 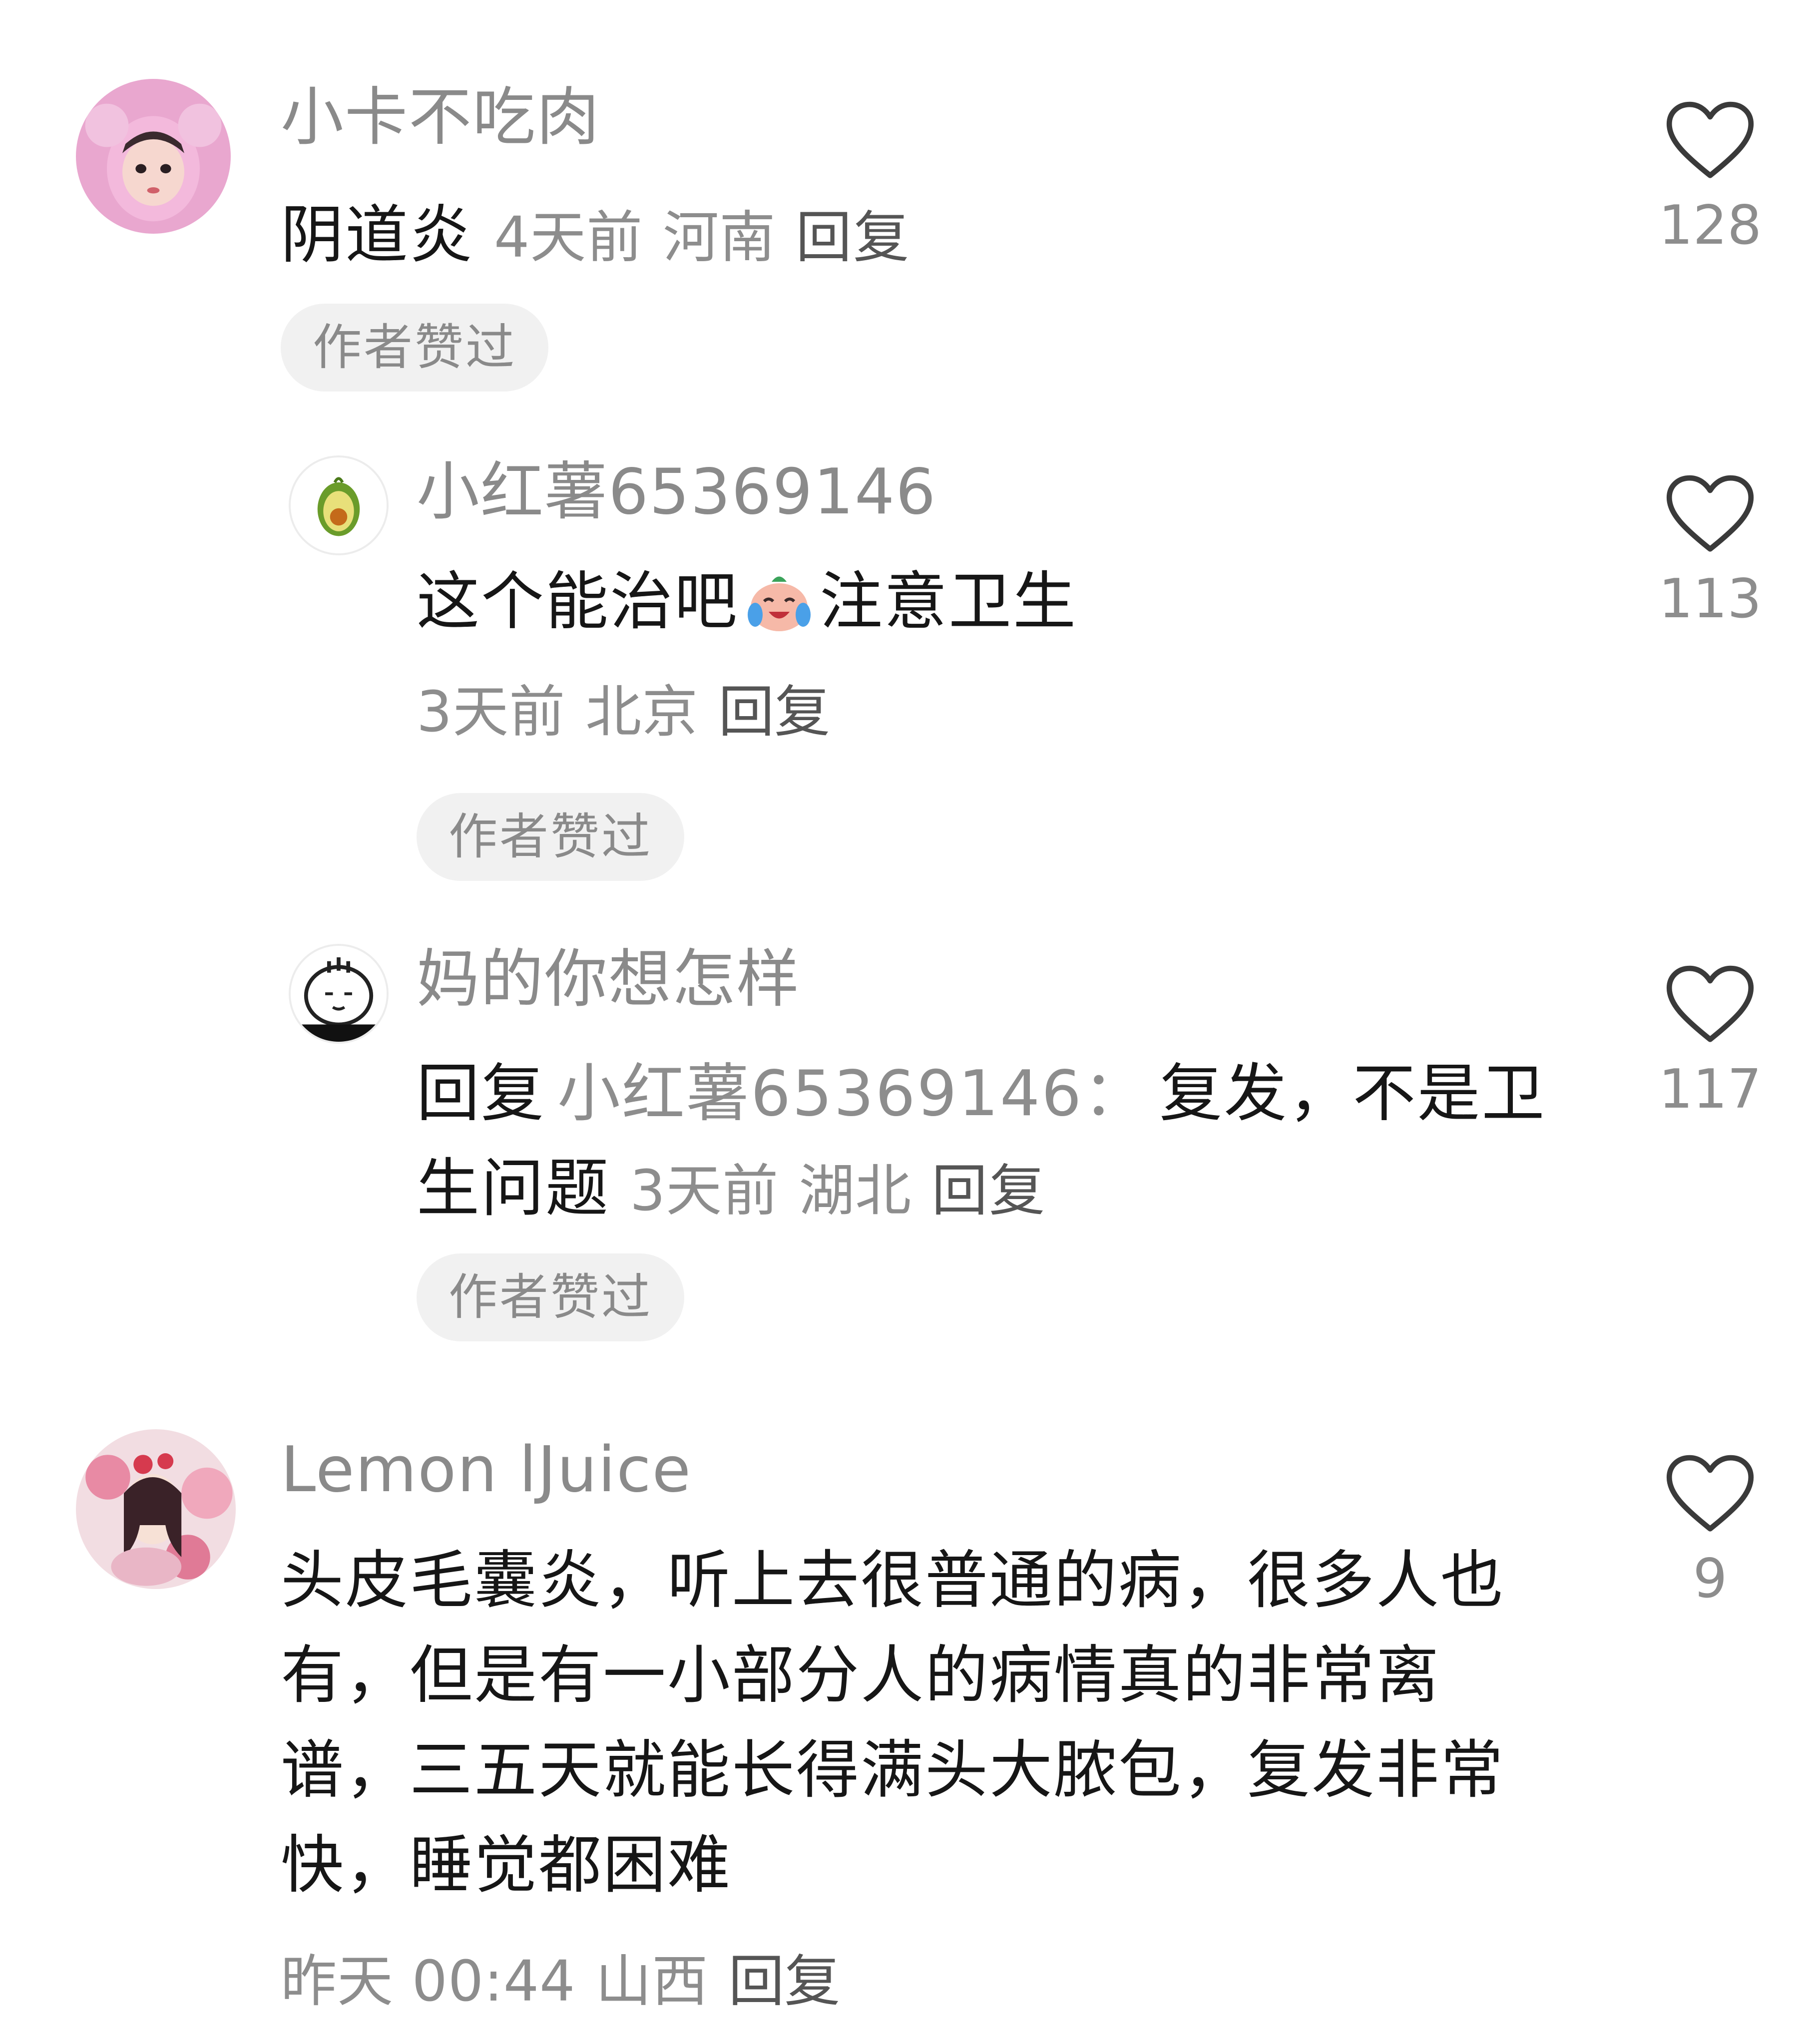 What do you see at coordinates (780, 599) in the screenshot?
I see `crying-laughing-emoji-icon` at bounding box center [780, 599].